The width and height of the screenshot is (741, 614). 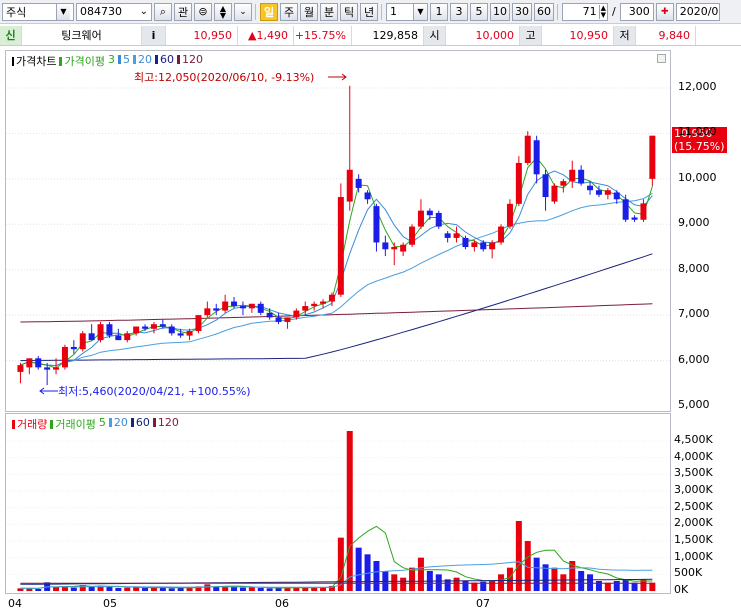 What do you see at coordinates (694, 223) in the screenshot?
I see `price-y-tick: 9,000` at bounding box center [694, 223].